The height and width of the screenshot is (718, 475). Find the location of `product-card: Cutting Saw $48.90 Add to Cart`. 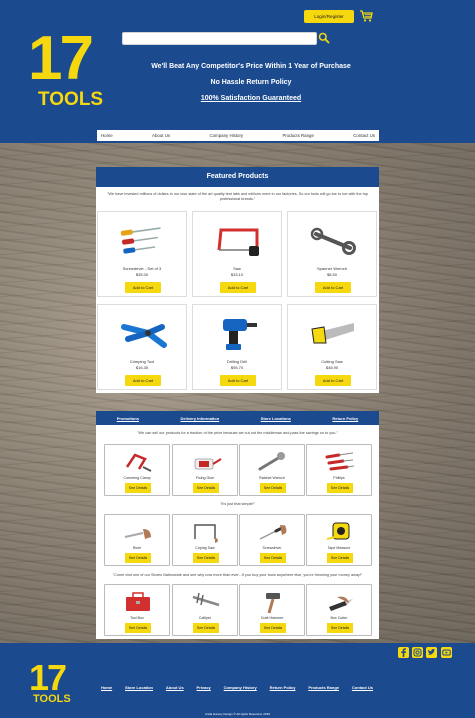

product-card: Cutting Saw $48.90 Add to Cart is located at coordinates (332, 347).